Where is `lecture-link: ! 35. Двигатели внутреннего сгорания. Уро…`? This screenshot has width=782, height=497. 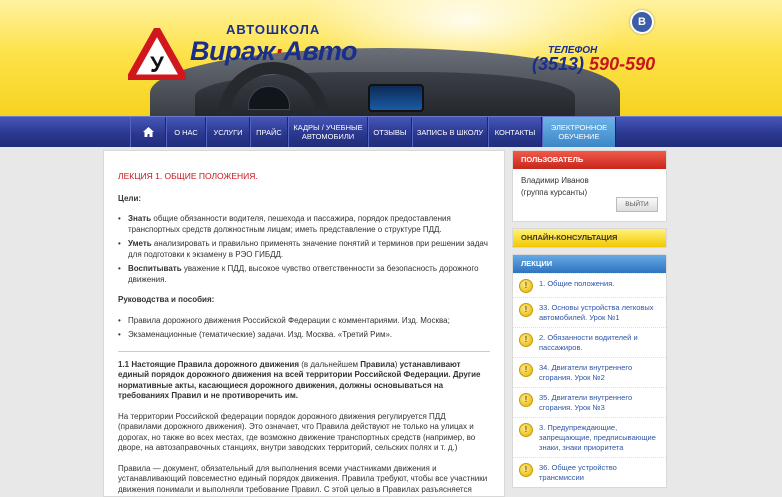 lecture-link: ! 35. Двигатели внутреннего сгорания. Уро… is located at coordinates (589, 402).